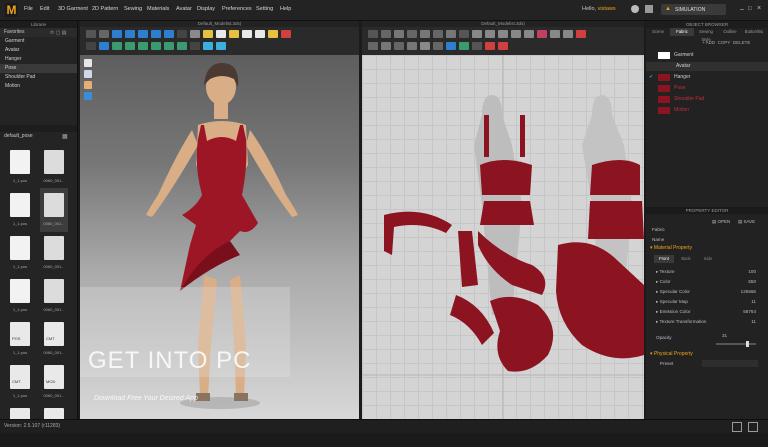 The height and width of the screenshot is (447, 768). I want to click on object-row: Shoulder Pad, so click(707, 99).